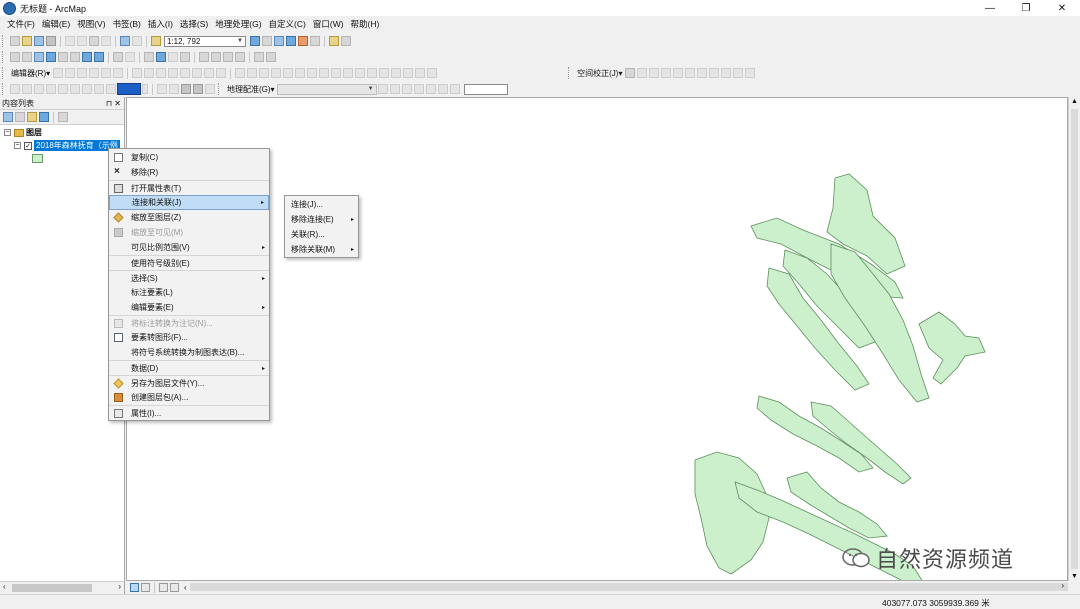 The image size is (1080, 609). Describe the element at coordinates (134, 587) in the screenshot. I see `data-view-icon` at that location.